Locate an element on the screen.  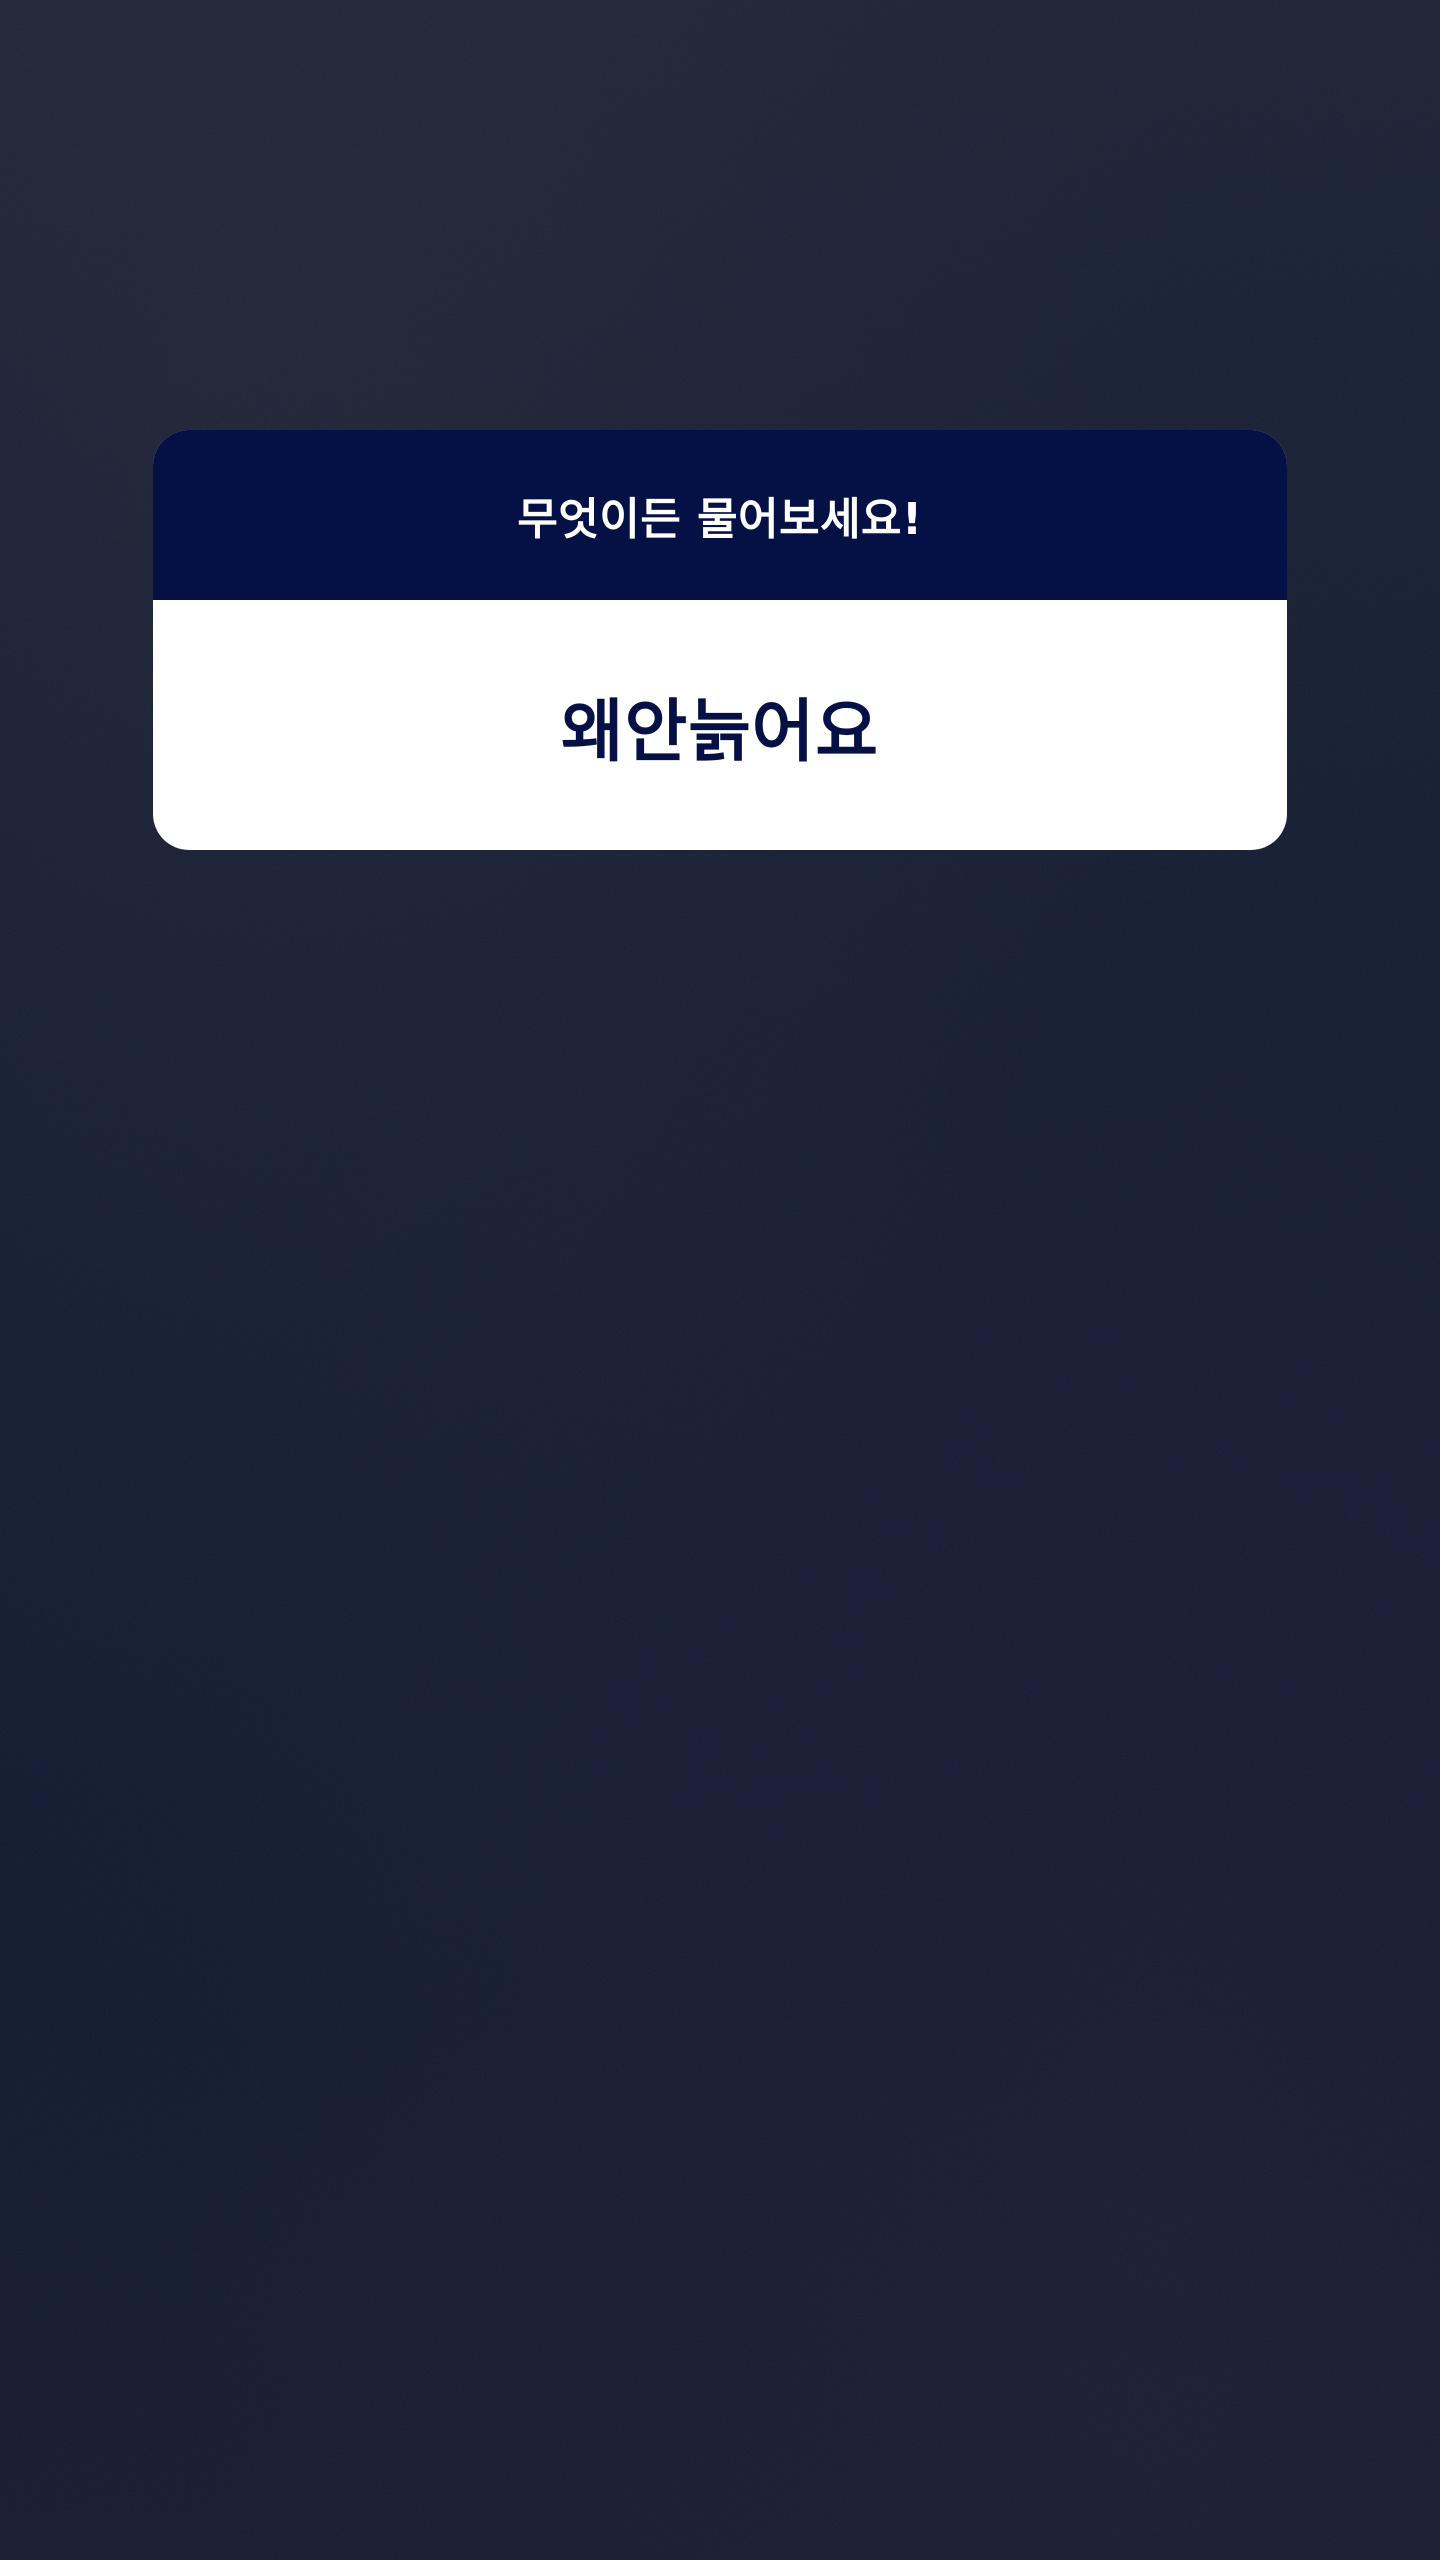
question-answer: 왜안늙어요 is located at coordinates (720, 732).